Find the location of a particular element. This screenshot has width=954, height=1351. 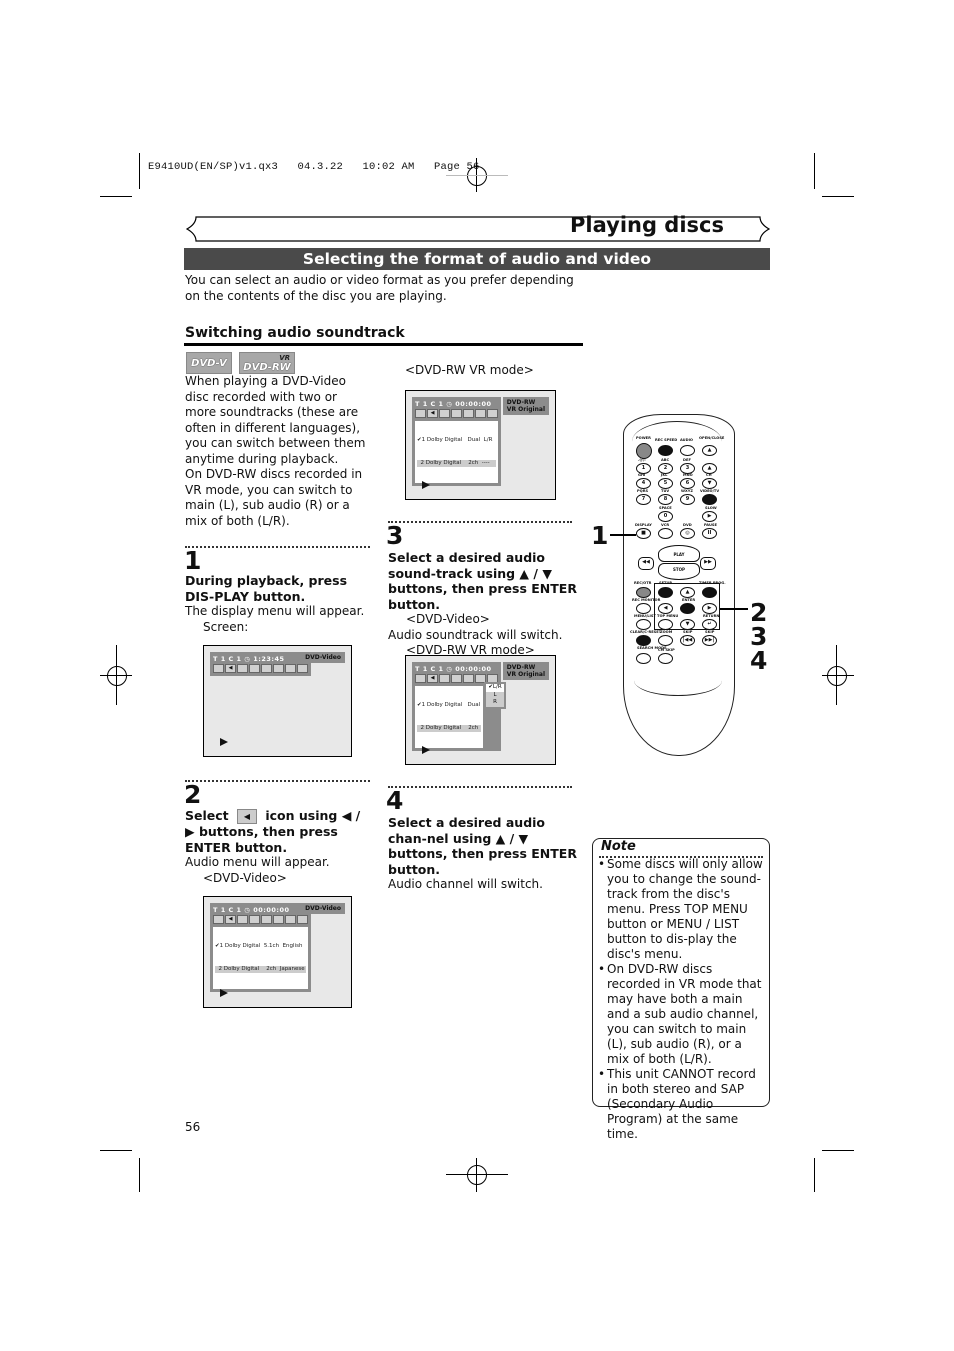

audio-channel-item: R is located at coordinates (495, 703).